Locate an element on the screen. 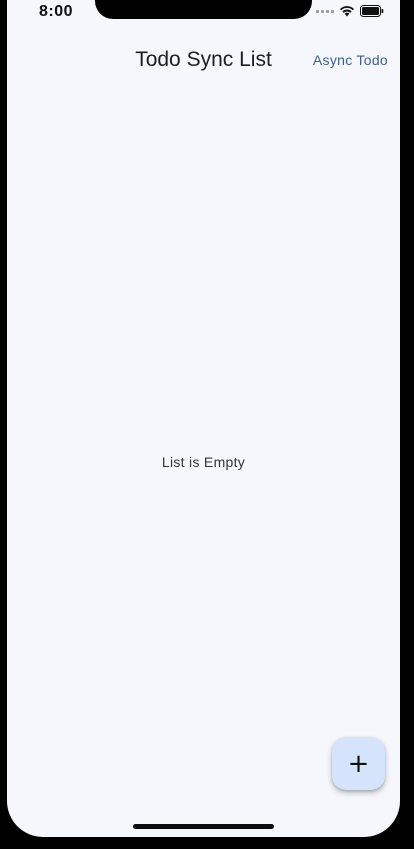 Image resolution: width=414 pixels, height=849 pixels. wifi-icon is located at coordinates (347, 11).